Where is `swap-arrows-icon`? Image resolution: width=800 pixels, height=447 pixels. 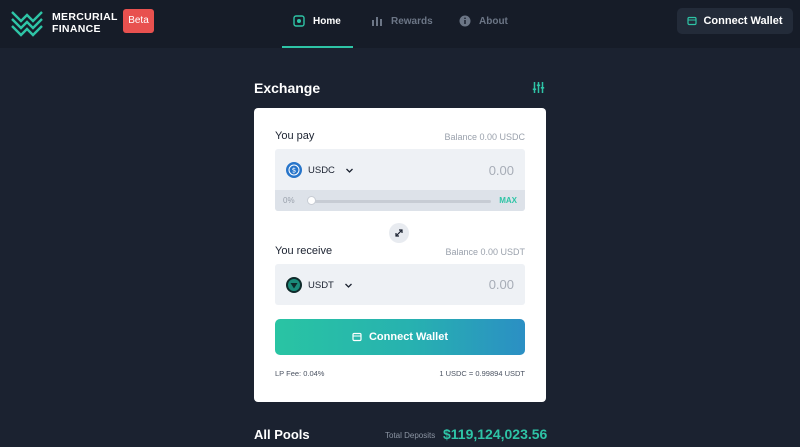
swap-arrows-icon is located at coordinates (399, 233).